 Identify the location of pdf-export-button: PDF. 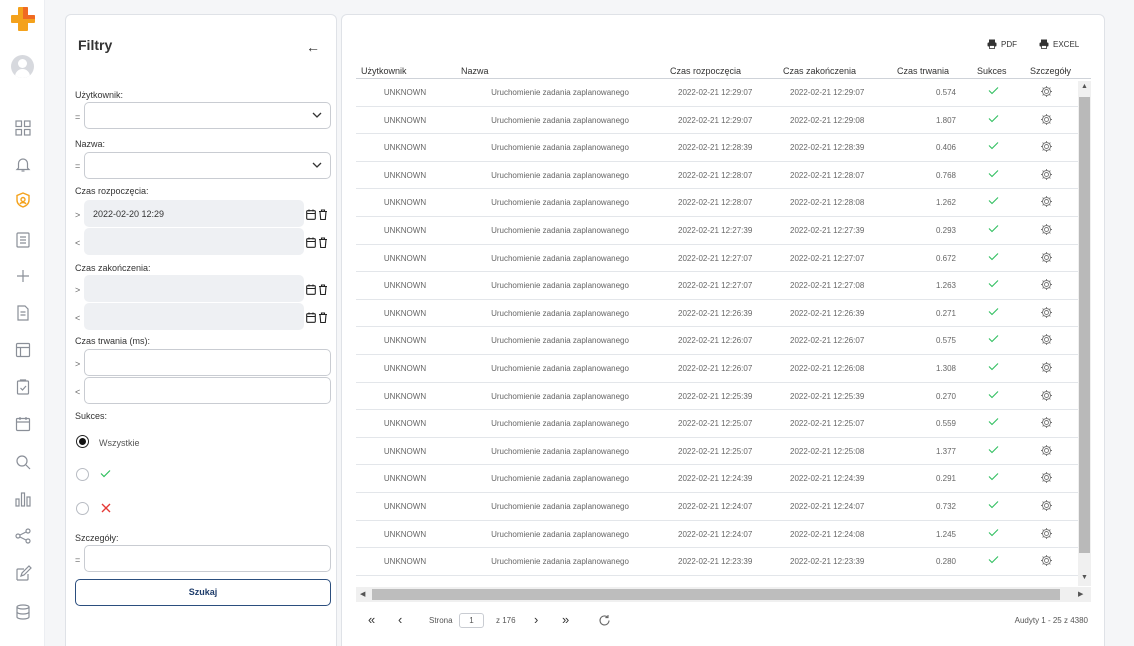
(1002, 44).